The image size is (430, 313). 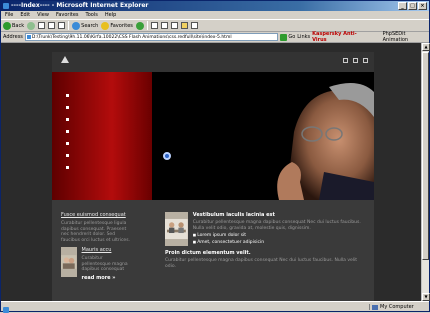 What do you see at coordinates (110, 15) in the screenshot?
I see `menu-help: Help` at bounding box center [110, 15].